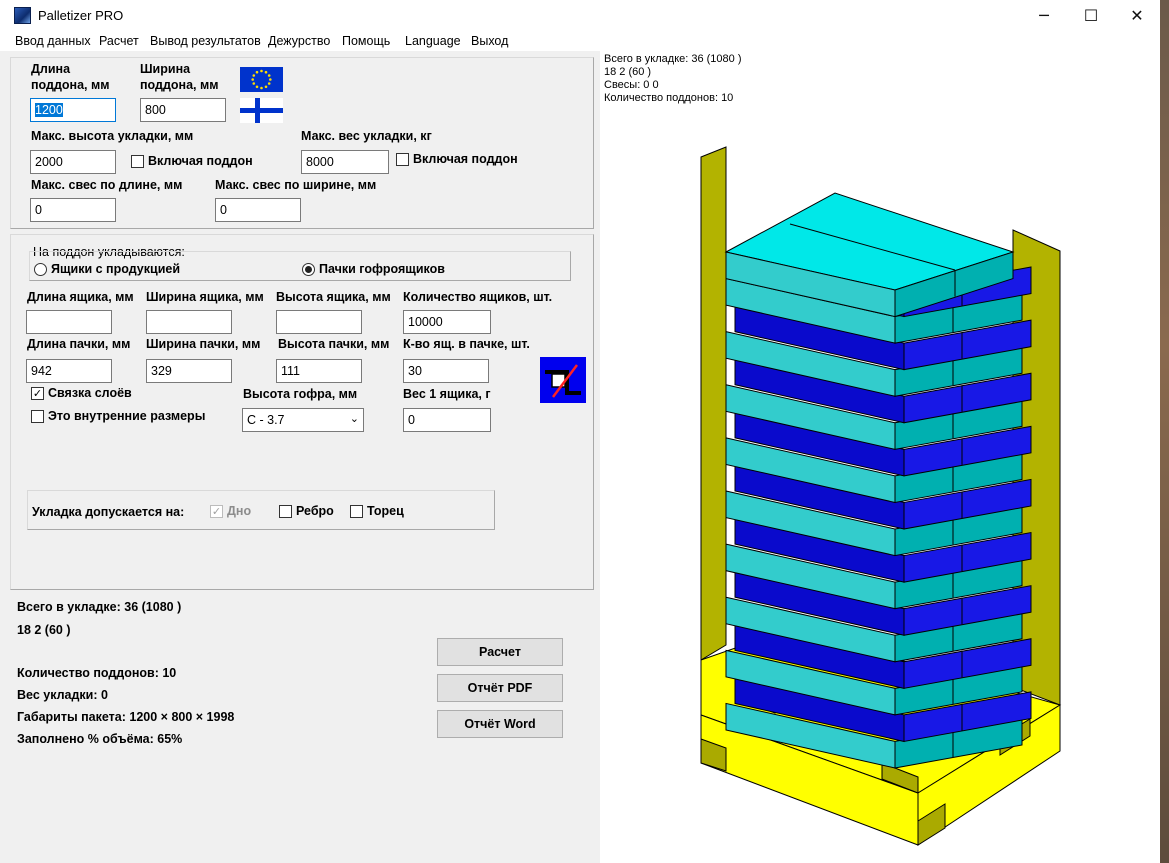  Describe the element at coordinates (189, 322) in the screenshot. I see `box-width-input` at that location.